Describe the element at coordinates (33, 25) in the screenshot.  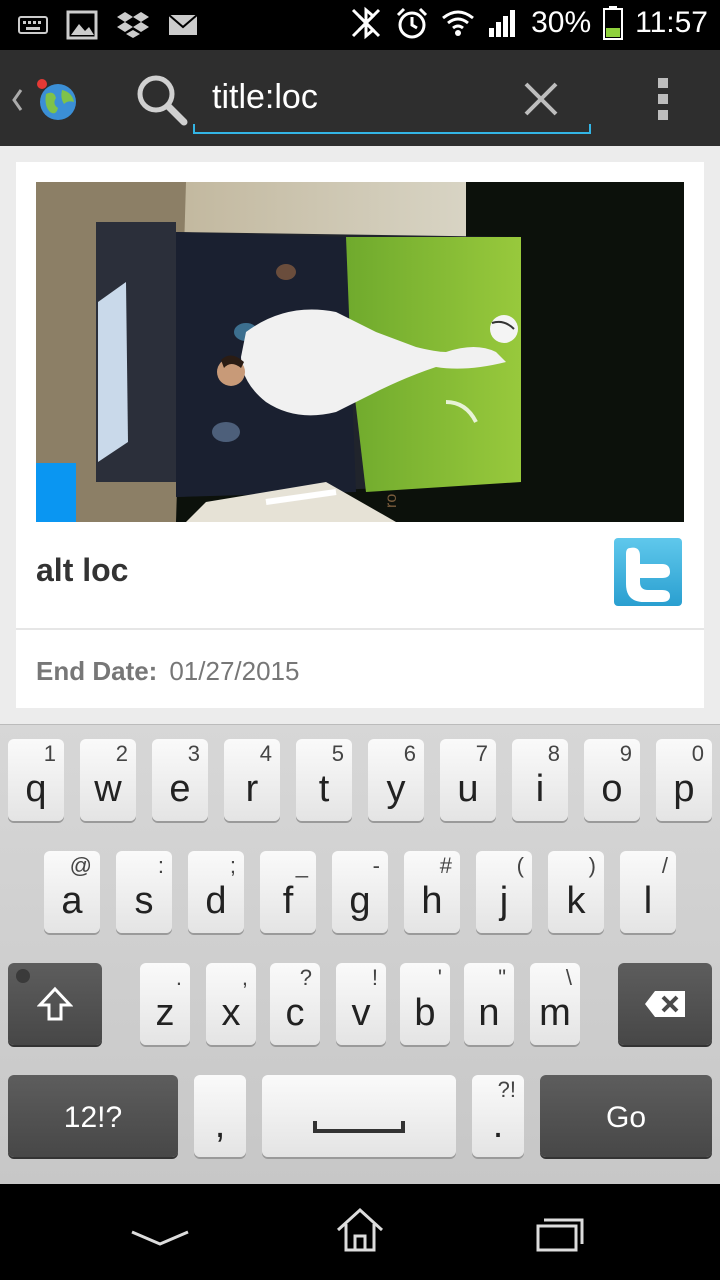
I see `keyboard-icon` at that location.